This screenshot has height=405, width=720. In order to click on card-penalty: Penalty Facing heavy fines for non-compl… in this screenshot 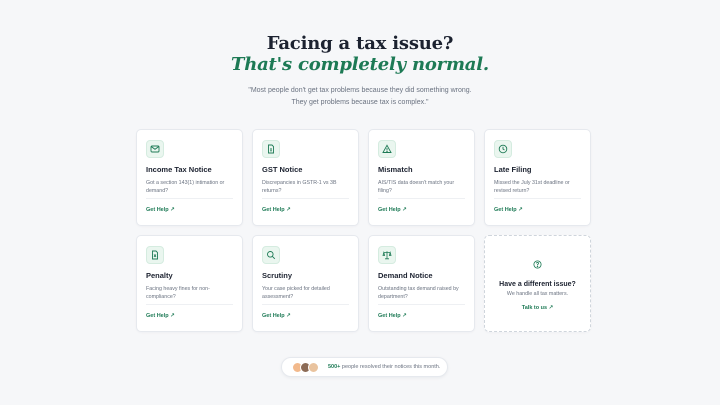, I will do `click(189, 283)`.